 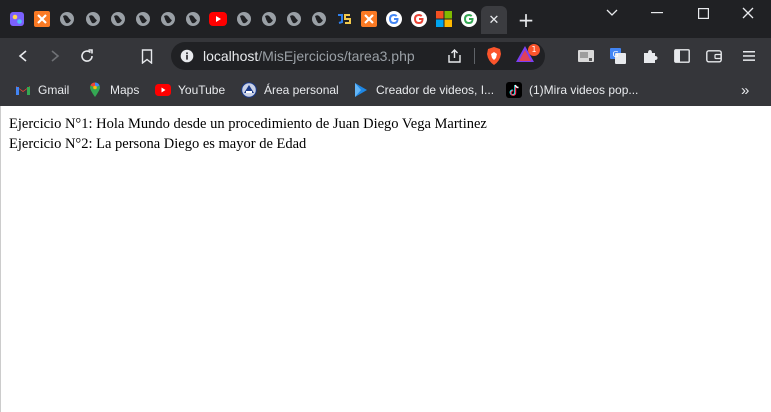 I want to click on bookmark-icon, so click(x=147, y=56).